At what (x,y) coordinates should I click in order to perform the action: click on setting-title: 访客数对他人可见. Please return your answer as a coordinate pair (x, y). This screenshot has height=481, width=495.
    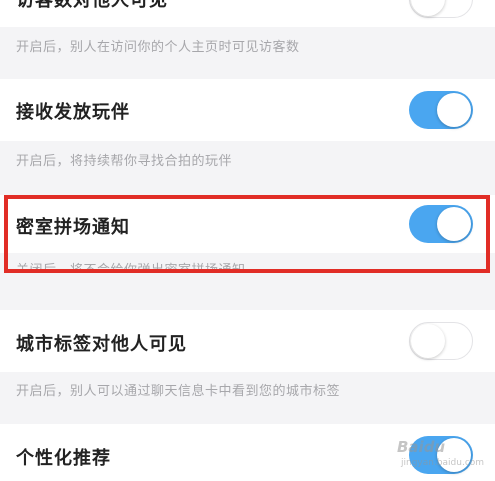
    Looking at the image, I should click on (92, 5).